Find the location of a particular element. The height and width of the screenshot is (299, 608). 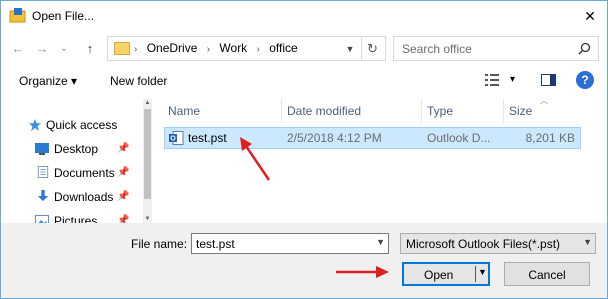

file-name-value: test.pst is located at coordinates (215, 244).